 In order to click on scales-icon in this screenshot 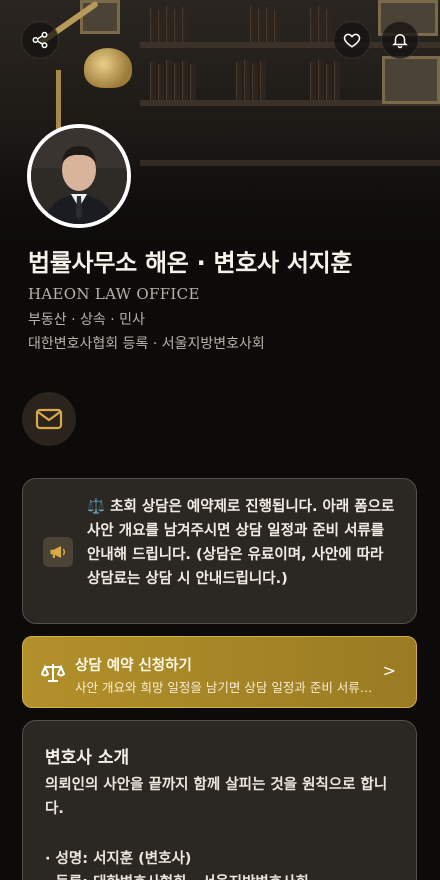, I will do `click(53, 675)`.